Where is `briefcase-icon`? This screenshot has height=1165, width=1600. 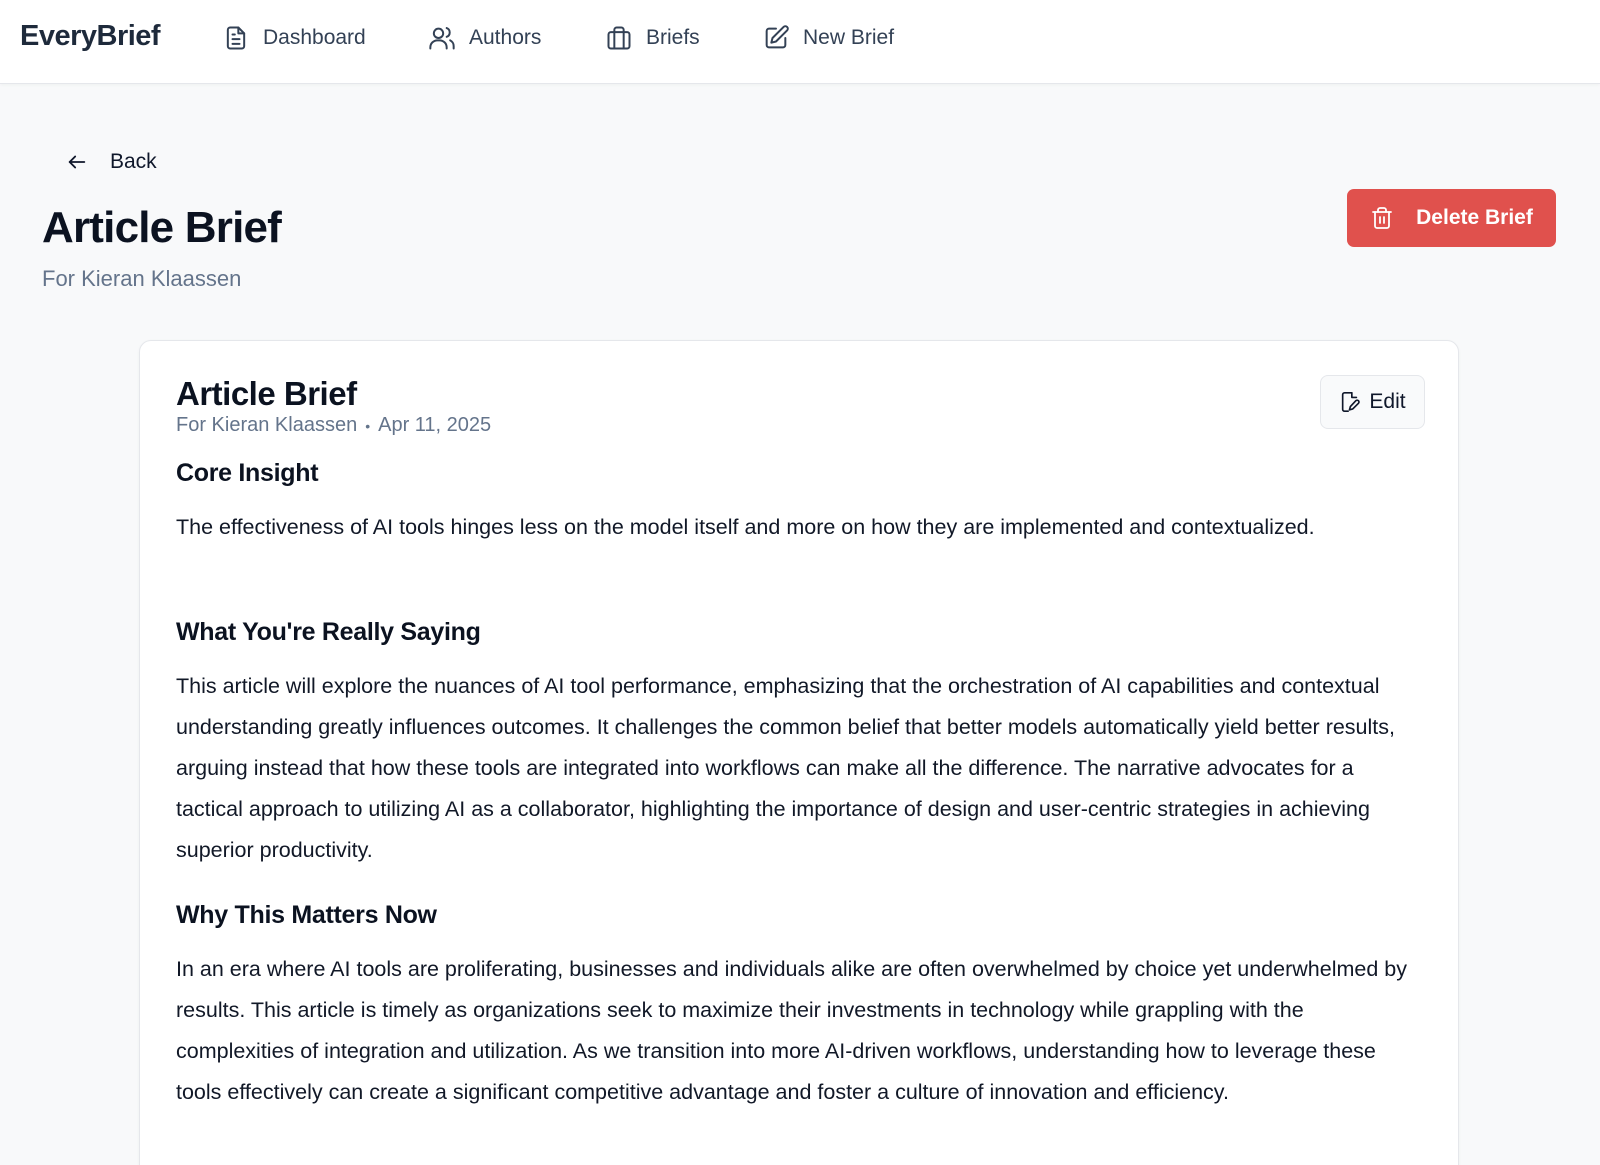 briefcase-icon is located at coordinates (619, 38).